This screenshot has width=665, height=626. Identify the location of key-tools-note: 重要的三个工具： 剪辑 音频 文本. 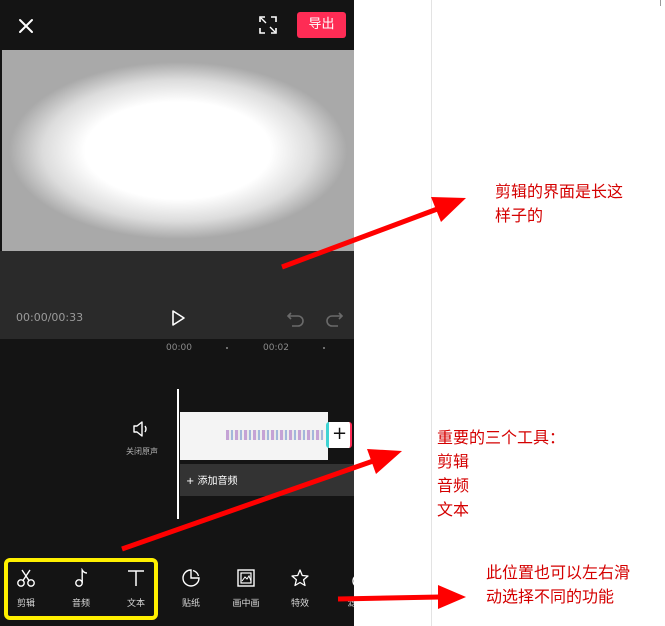
(501, 474).